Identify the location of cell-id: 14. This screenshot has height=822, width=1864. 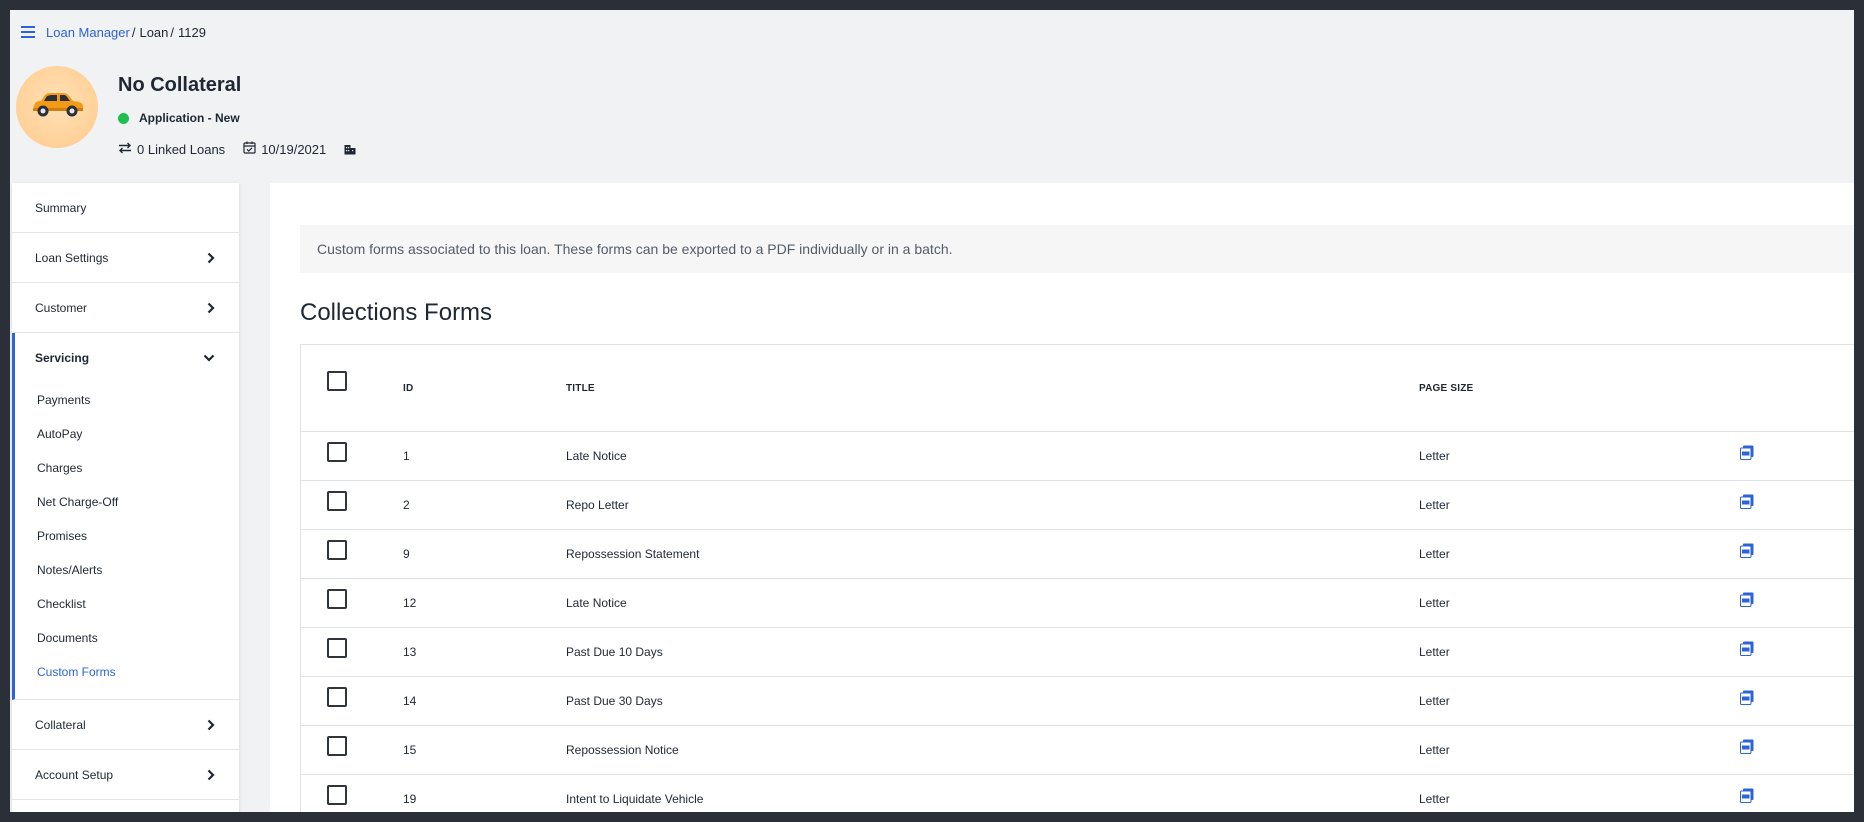
(410, 701).